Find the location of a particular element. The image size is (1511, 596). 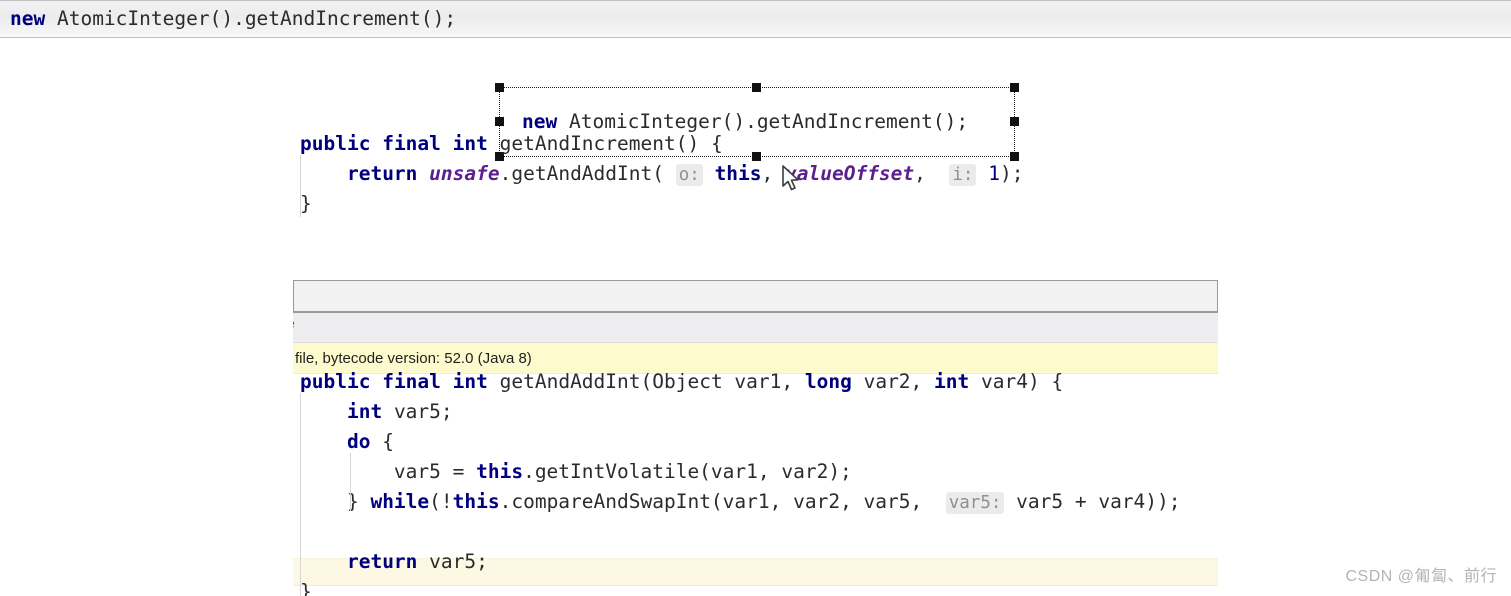

resize-handle-e is located at coordinates (1014, 121).